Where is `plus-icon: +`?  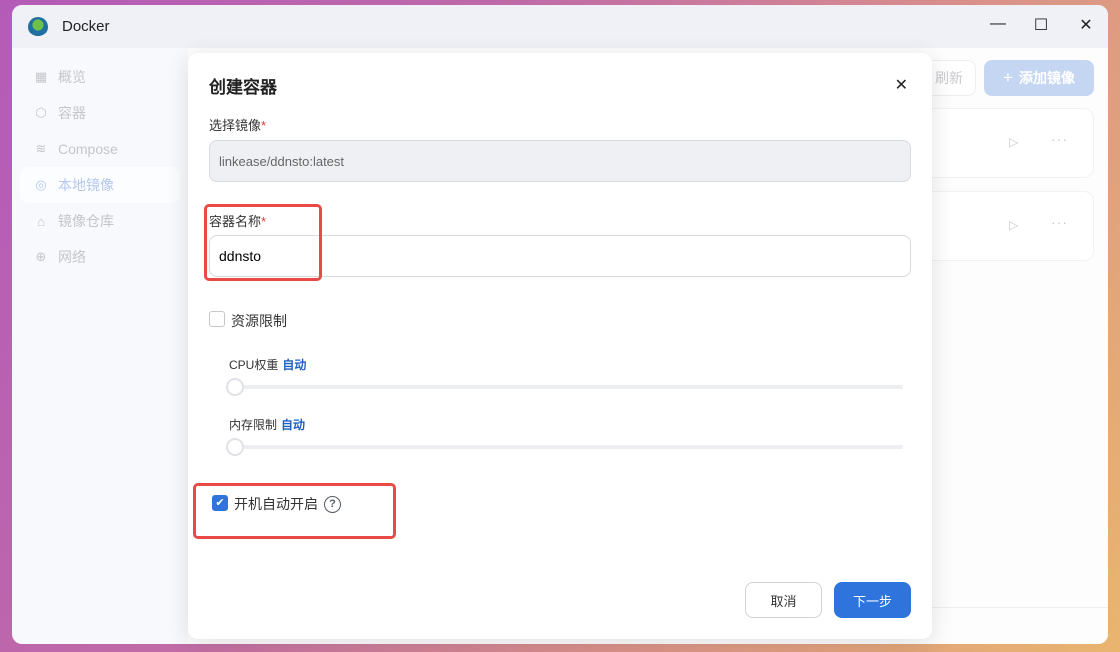 plus-icon: + is located at coordinates (1008, 77).